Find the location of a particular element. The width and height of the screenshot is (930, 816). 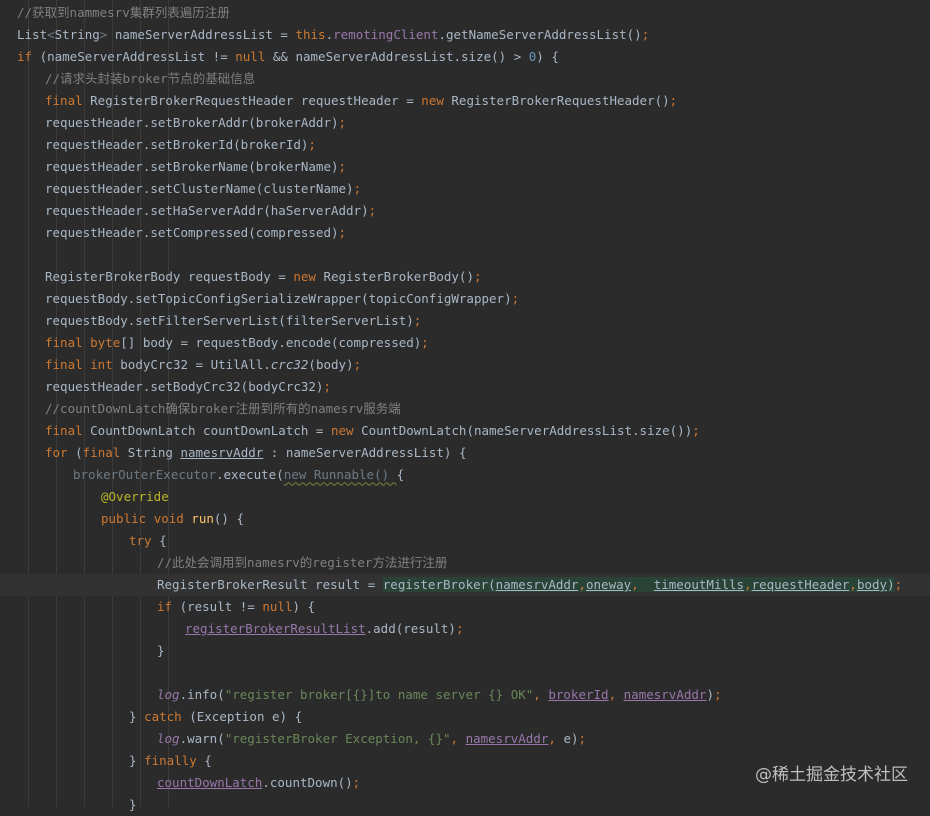

code-text: //请求头封装broker节点的基础信息 is located at coordinates (150, 79).